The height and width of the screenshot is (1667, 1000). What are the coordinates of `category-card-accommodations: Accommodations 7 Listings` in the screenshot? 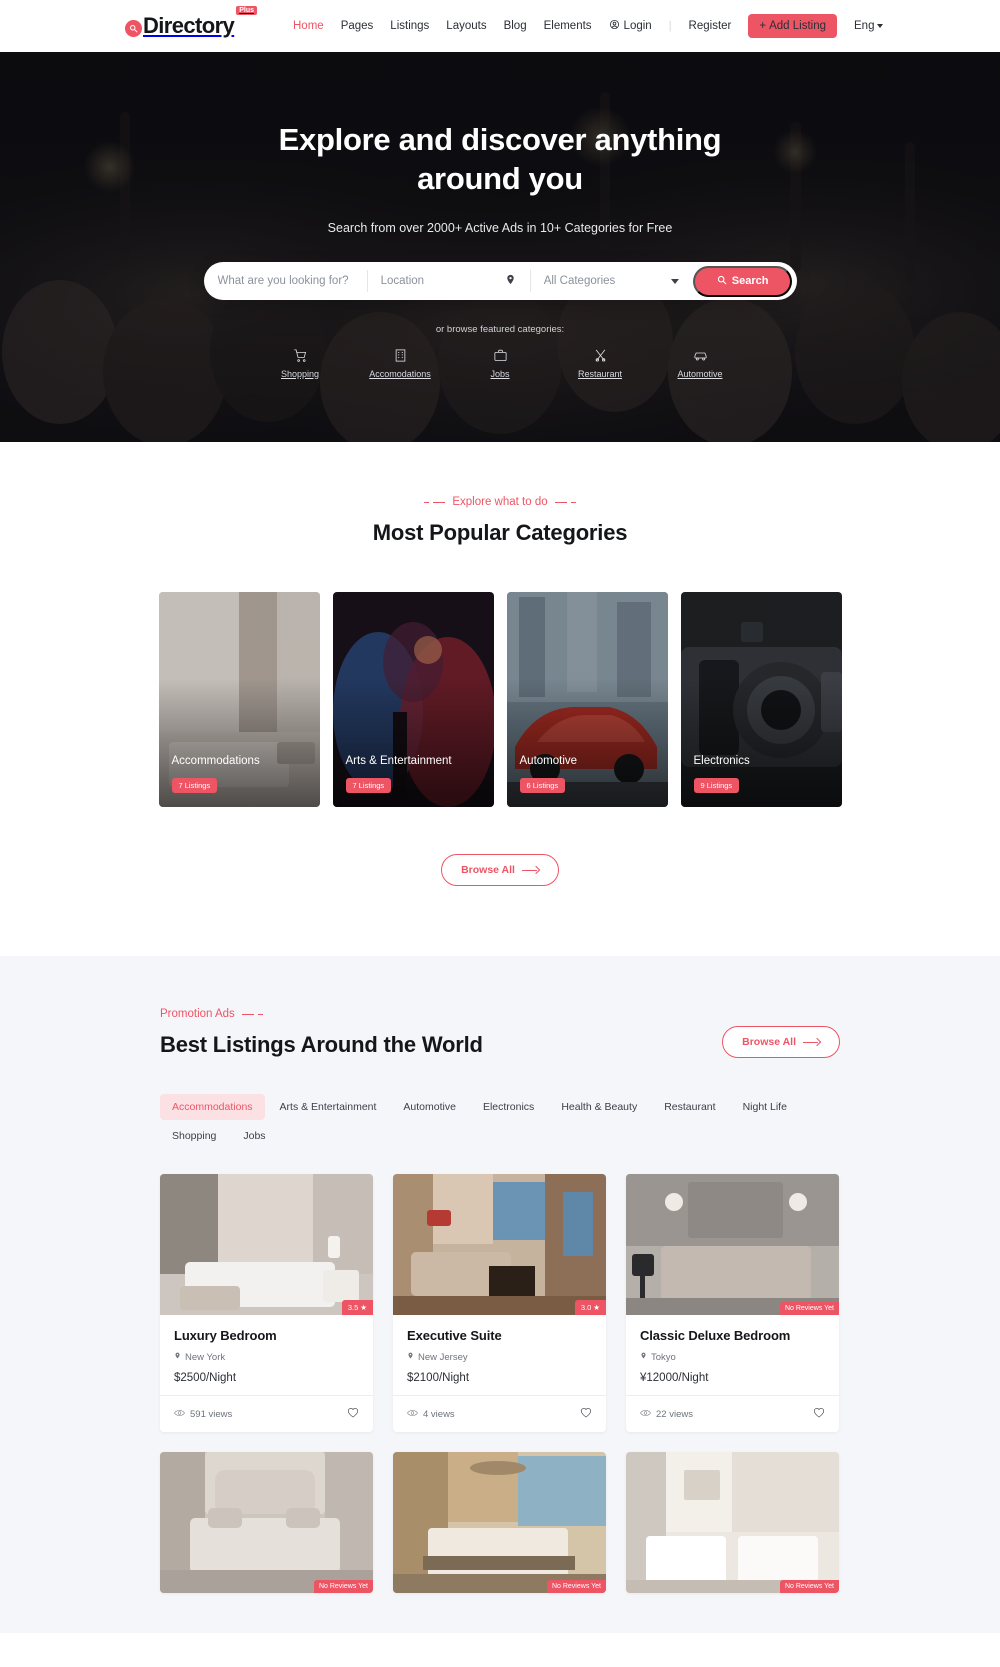 It's located at (239, 699).